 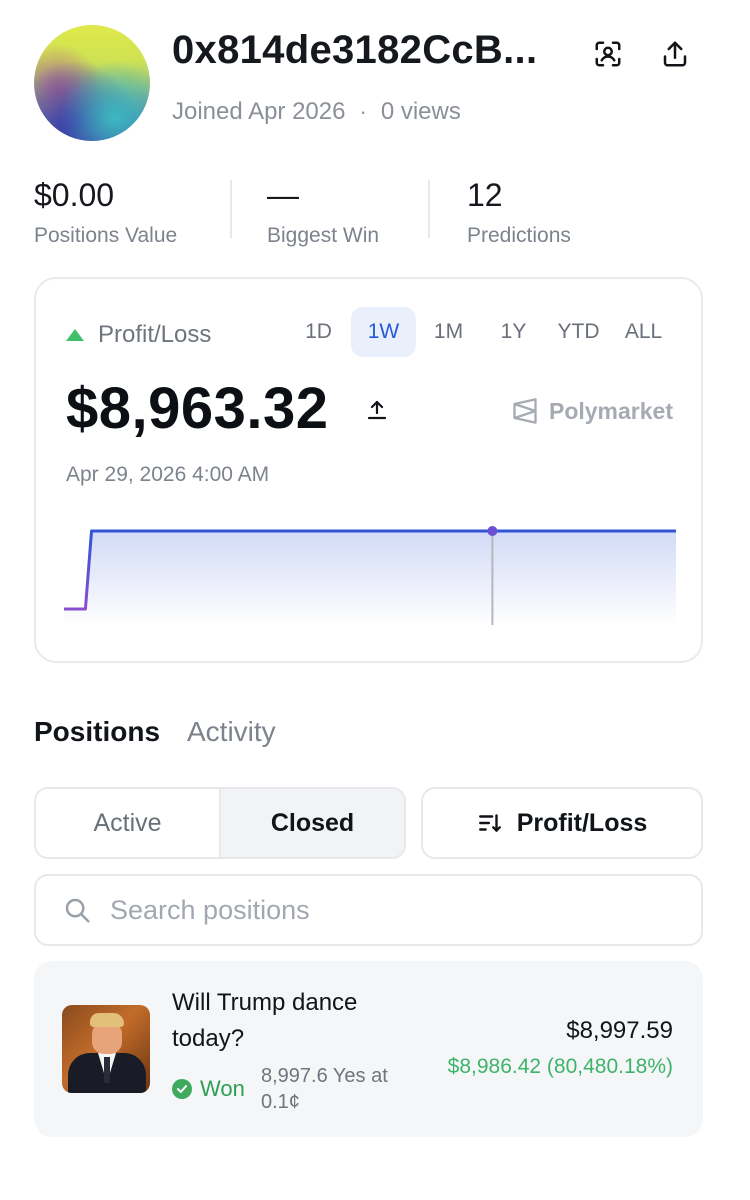 I want to click on filter-closed: Closed, so click(x=312, y=823).